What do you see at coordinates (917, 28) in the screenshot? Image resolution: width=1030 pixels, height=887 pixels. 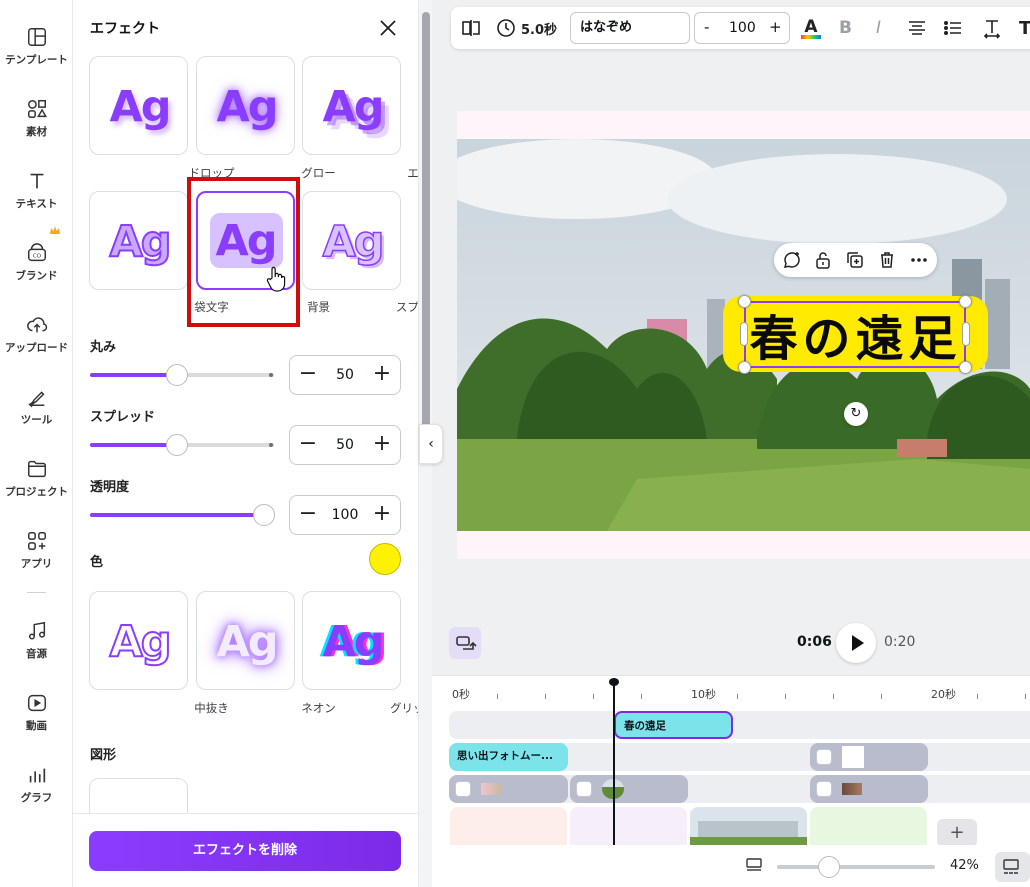 I see `align-center-icon` at bounding box center [917, 28].